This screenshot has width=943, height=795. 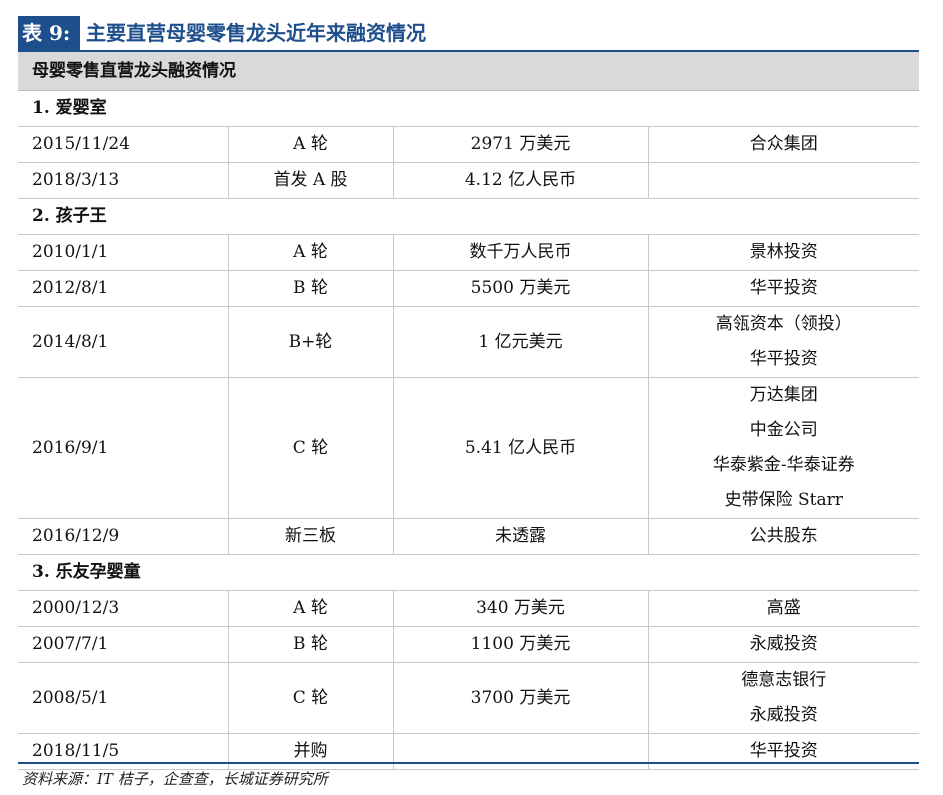 What do you see at coordinates (520, 608) in the screenshot?
I see `amount-cell: 340 万美元` at bounding box center [520, 608].